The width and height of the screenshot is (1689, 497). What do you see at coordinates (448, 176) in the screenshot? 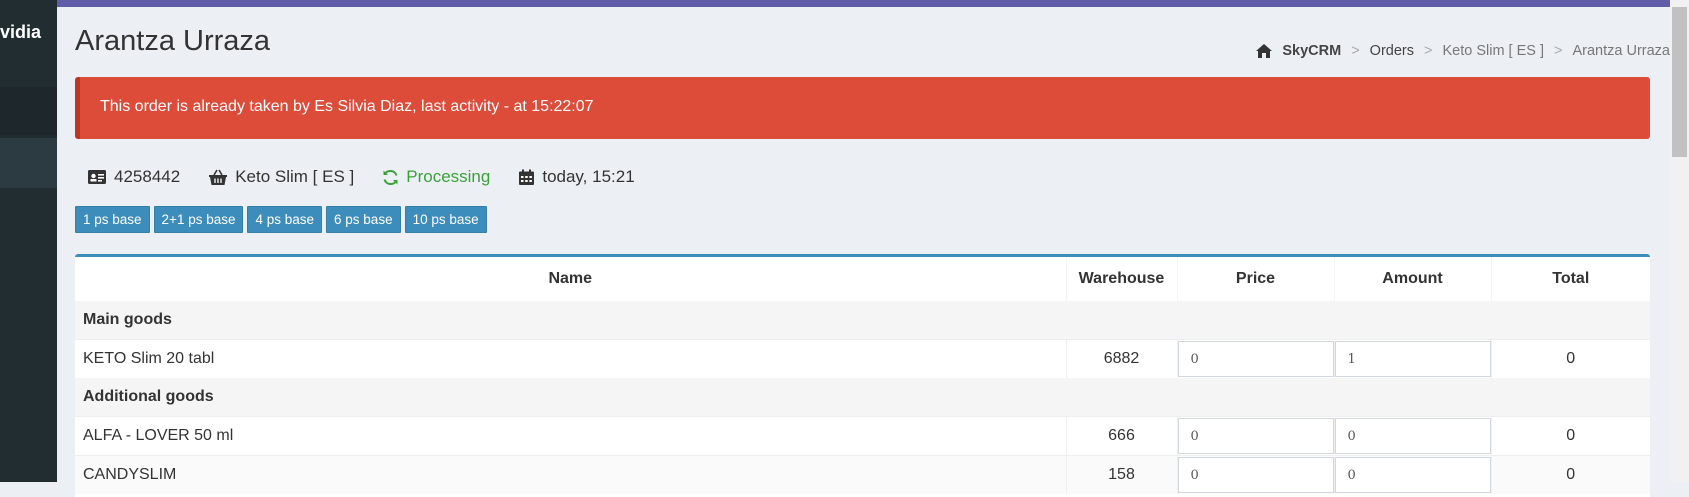
I see `order-status-value: Processing` at bounding box center [448, 176].